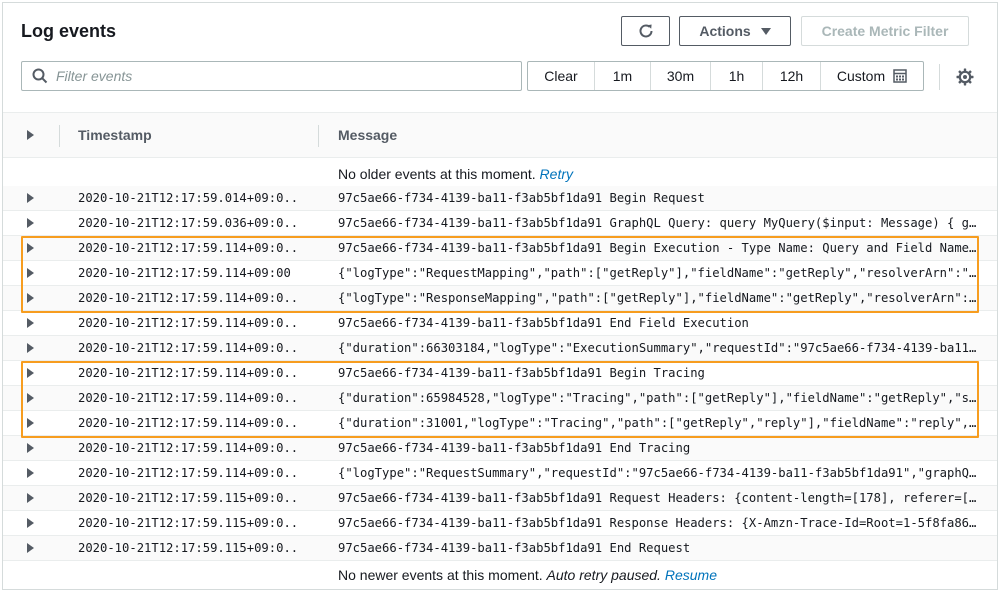 The height and width of the screenshot is (593, 1001). Describe the element at coordinates (500, 135) in the screenshot. I see `table-header: Timestamp Message` at that location.